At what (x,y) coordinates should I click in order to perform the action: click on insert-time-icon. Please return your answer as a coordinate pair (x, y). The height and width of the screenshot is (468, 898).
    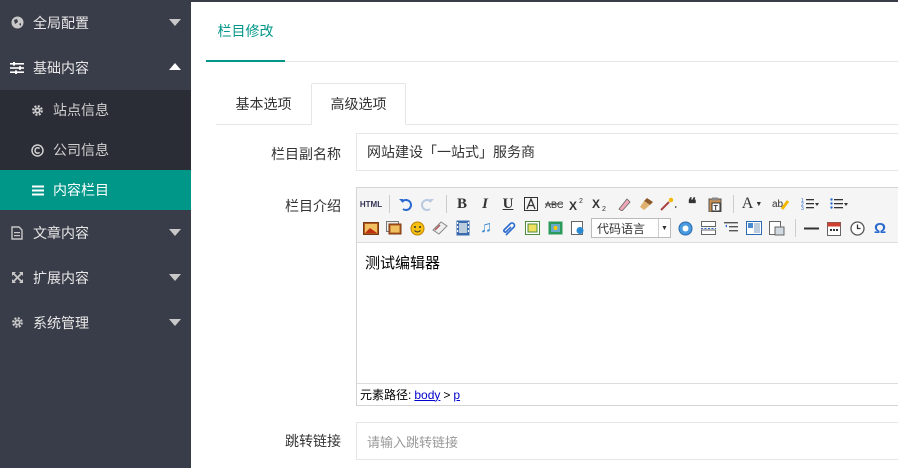
    Looking at the image, I should click on (857, 228).